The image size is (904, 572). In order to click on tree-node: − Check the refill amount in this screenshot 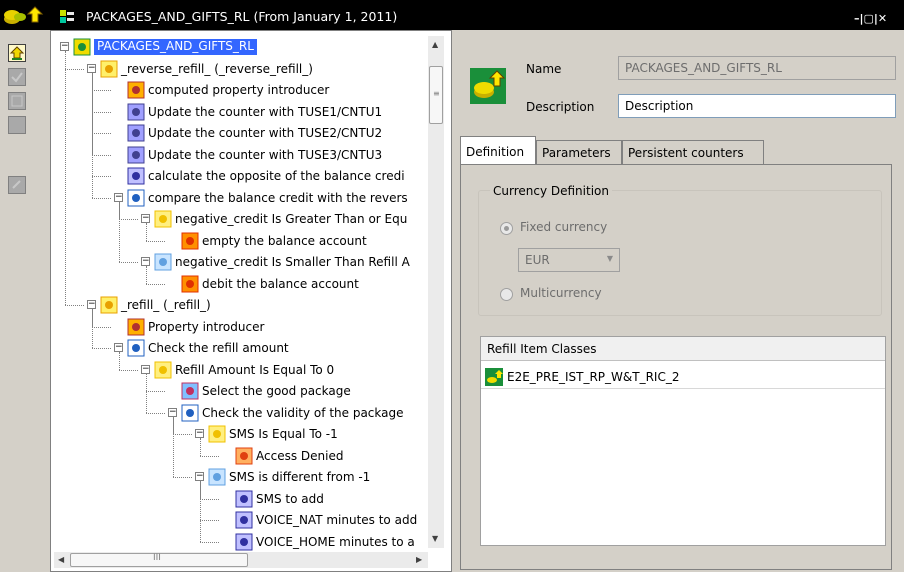, I will do `click(251, 348)`.